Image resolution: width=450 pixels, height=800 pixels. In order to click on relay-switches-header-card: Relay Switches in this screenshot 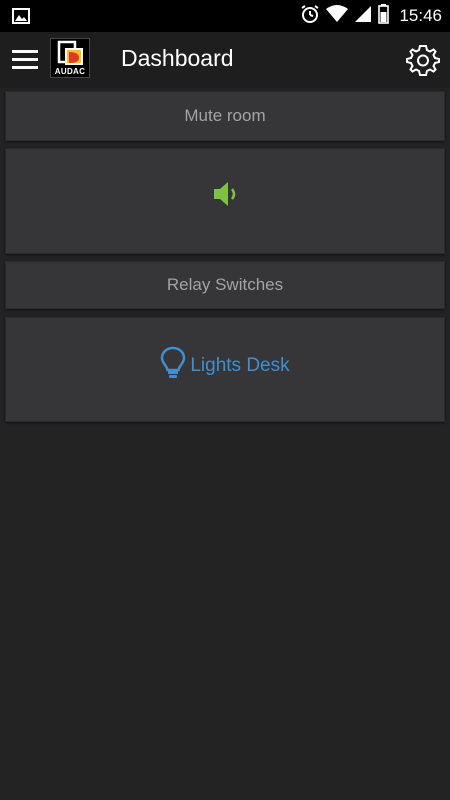, I will do `click(225, 285)`.